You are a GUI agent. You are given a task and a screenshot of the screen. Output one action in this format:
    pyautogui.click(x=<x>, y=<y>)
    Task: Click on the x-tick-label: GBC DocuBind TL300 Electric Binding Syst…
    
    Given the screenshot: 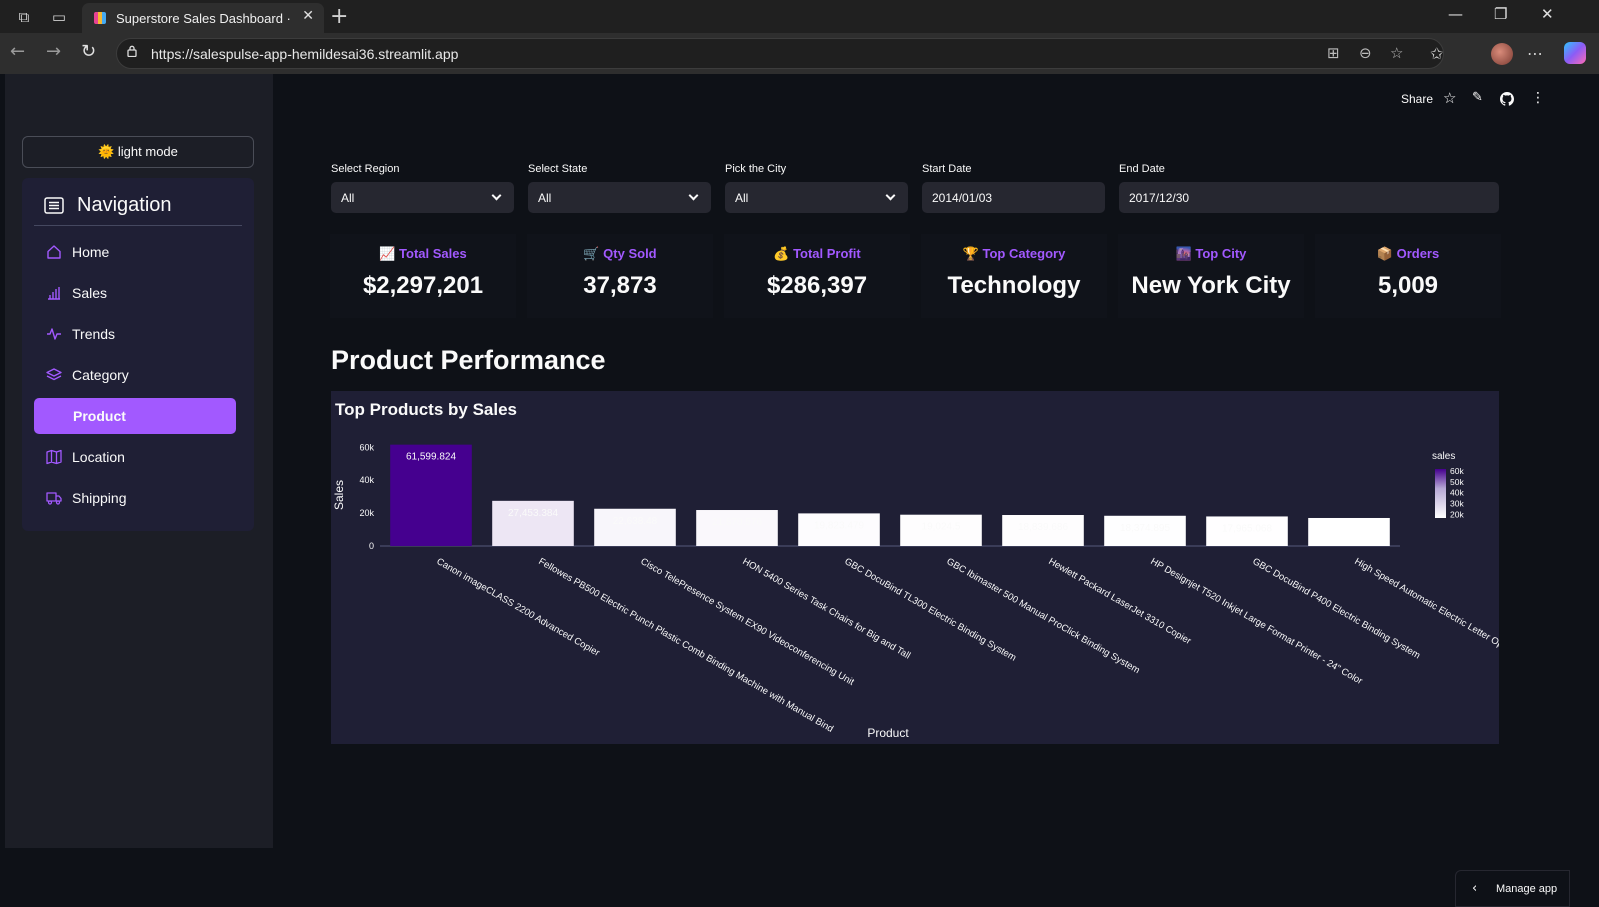 What is the action you would take?
    pyautogui.click(x=931, y=610)
    